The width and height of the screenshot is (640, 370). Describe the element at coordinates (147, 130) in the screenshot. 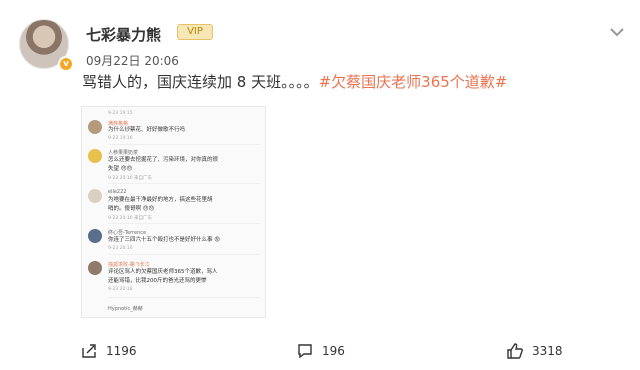

I see `comment-text: 为什么炒蔡花、好好做歌不行吗` at that location.